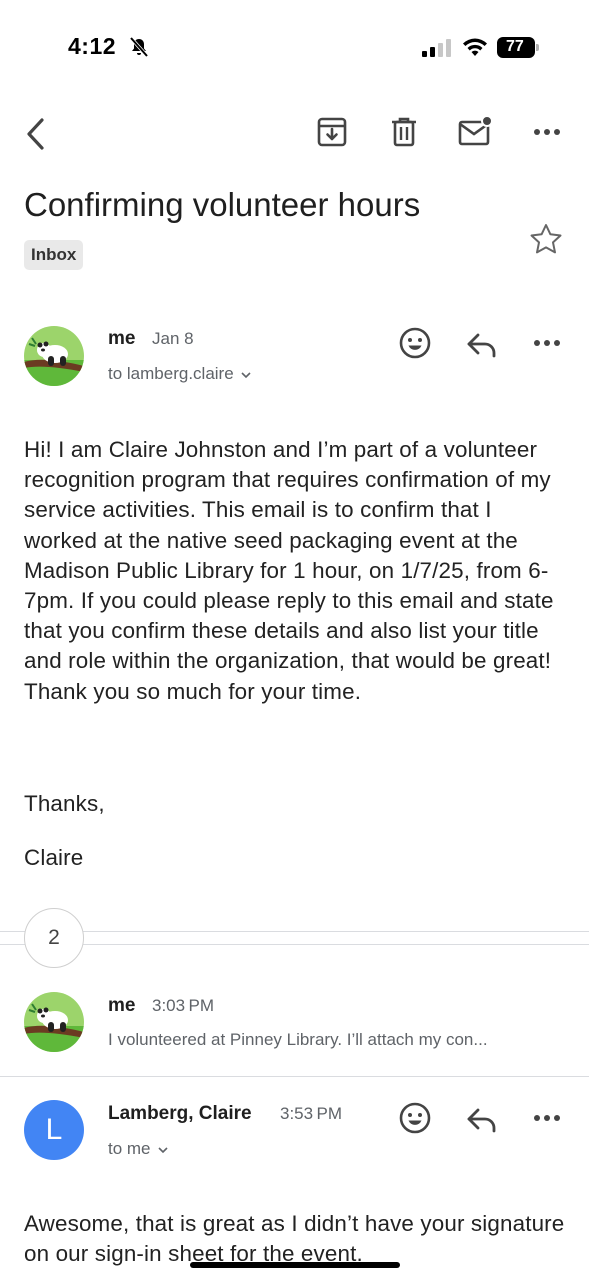 Image resolution: width=589 pixels, height=1280 pixels. What do you see at coordinates (64, 803) in the screenshot?
I see `message-closing: Thanks,` at bounding box center [64, 803].